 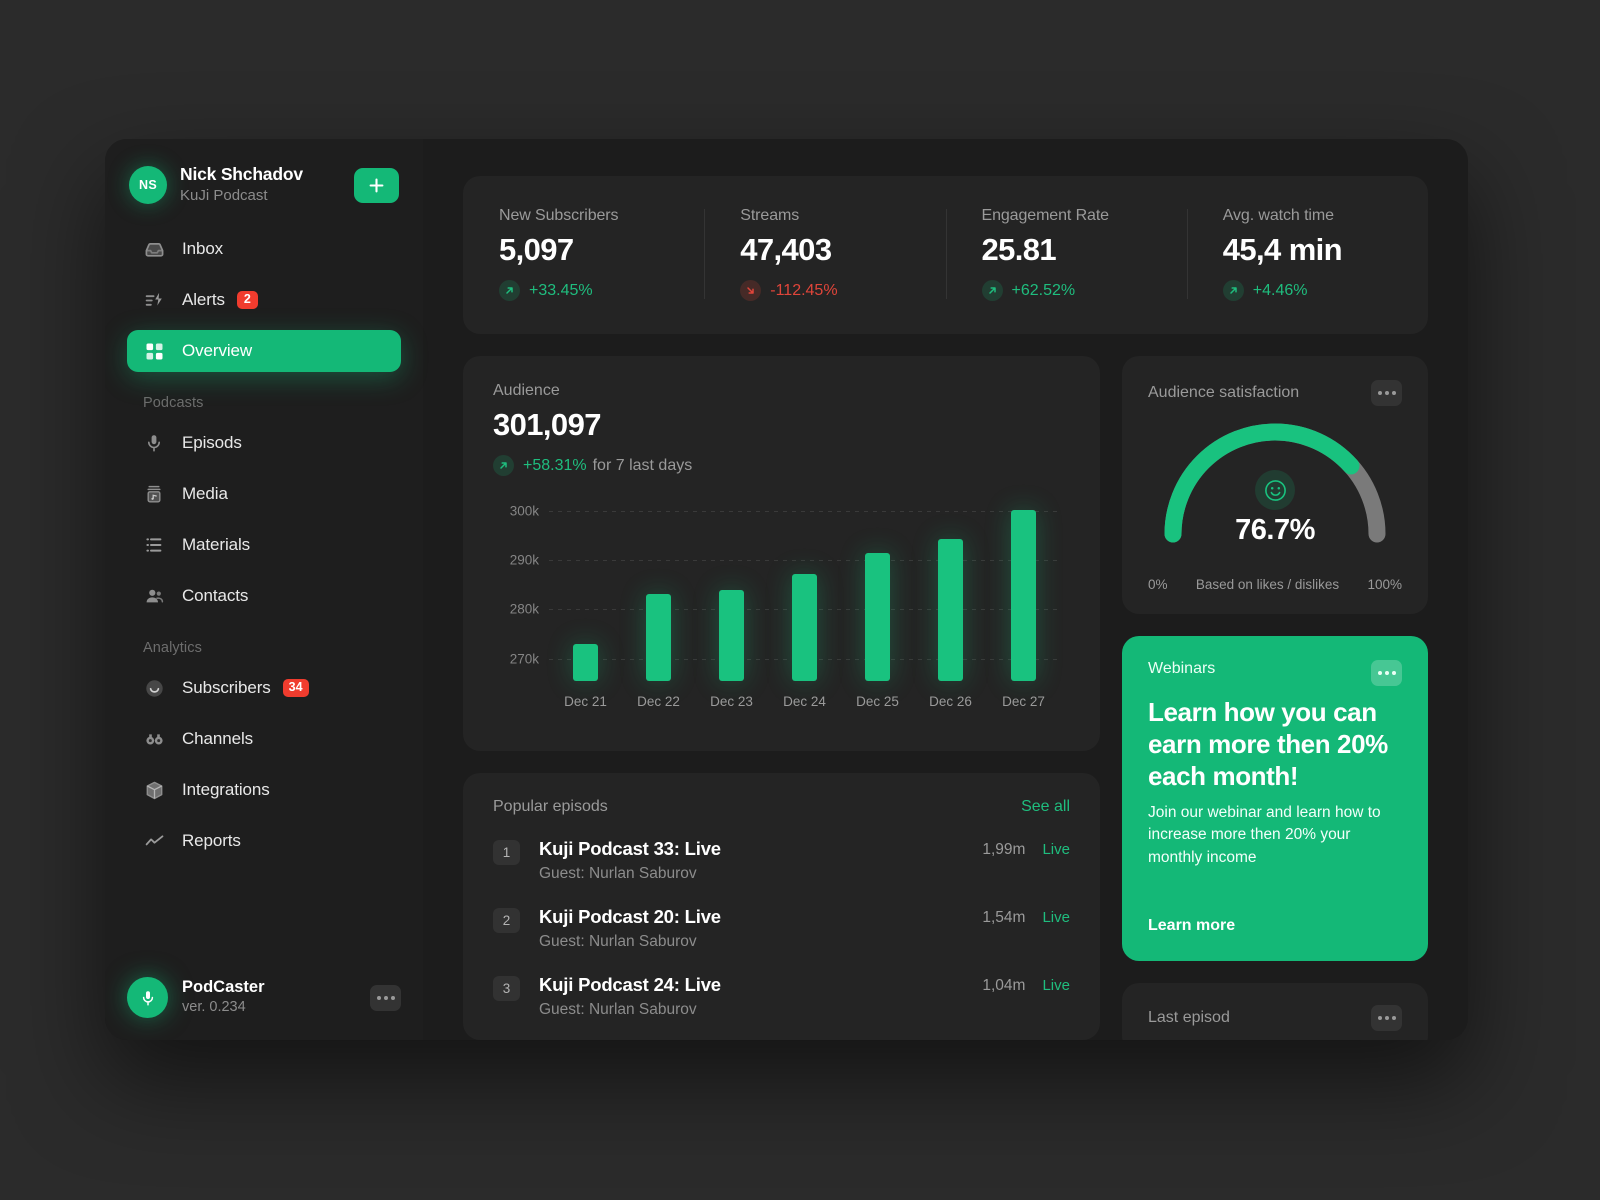 What do you see at coordinates (1045, 215) in the screenshot?
I see `kpi-label: Engagement Rate` at bounding box center [1045, 215].